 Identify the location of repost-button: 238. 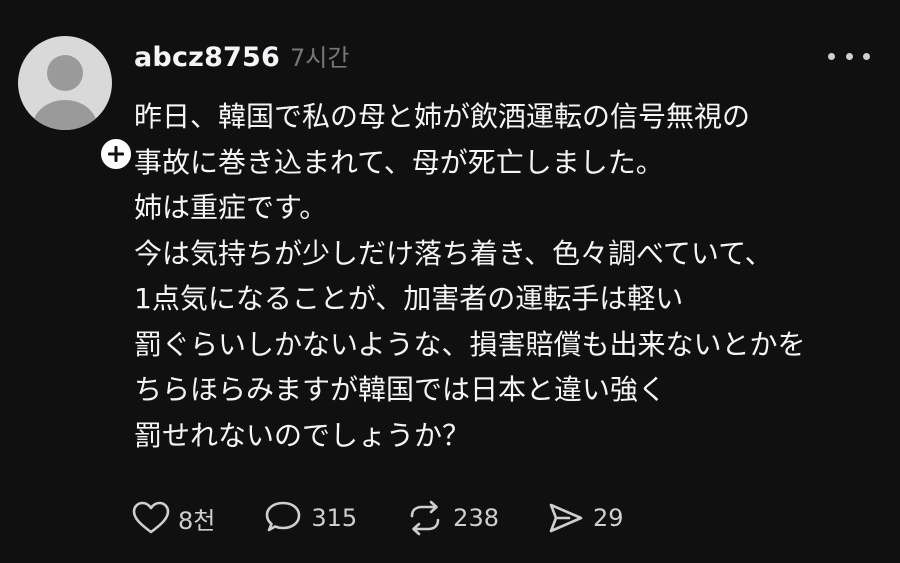
(452, 518).